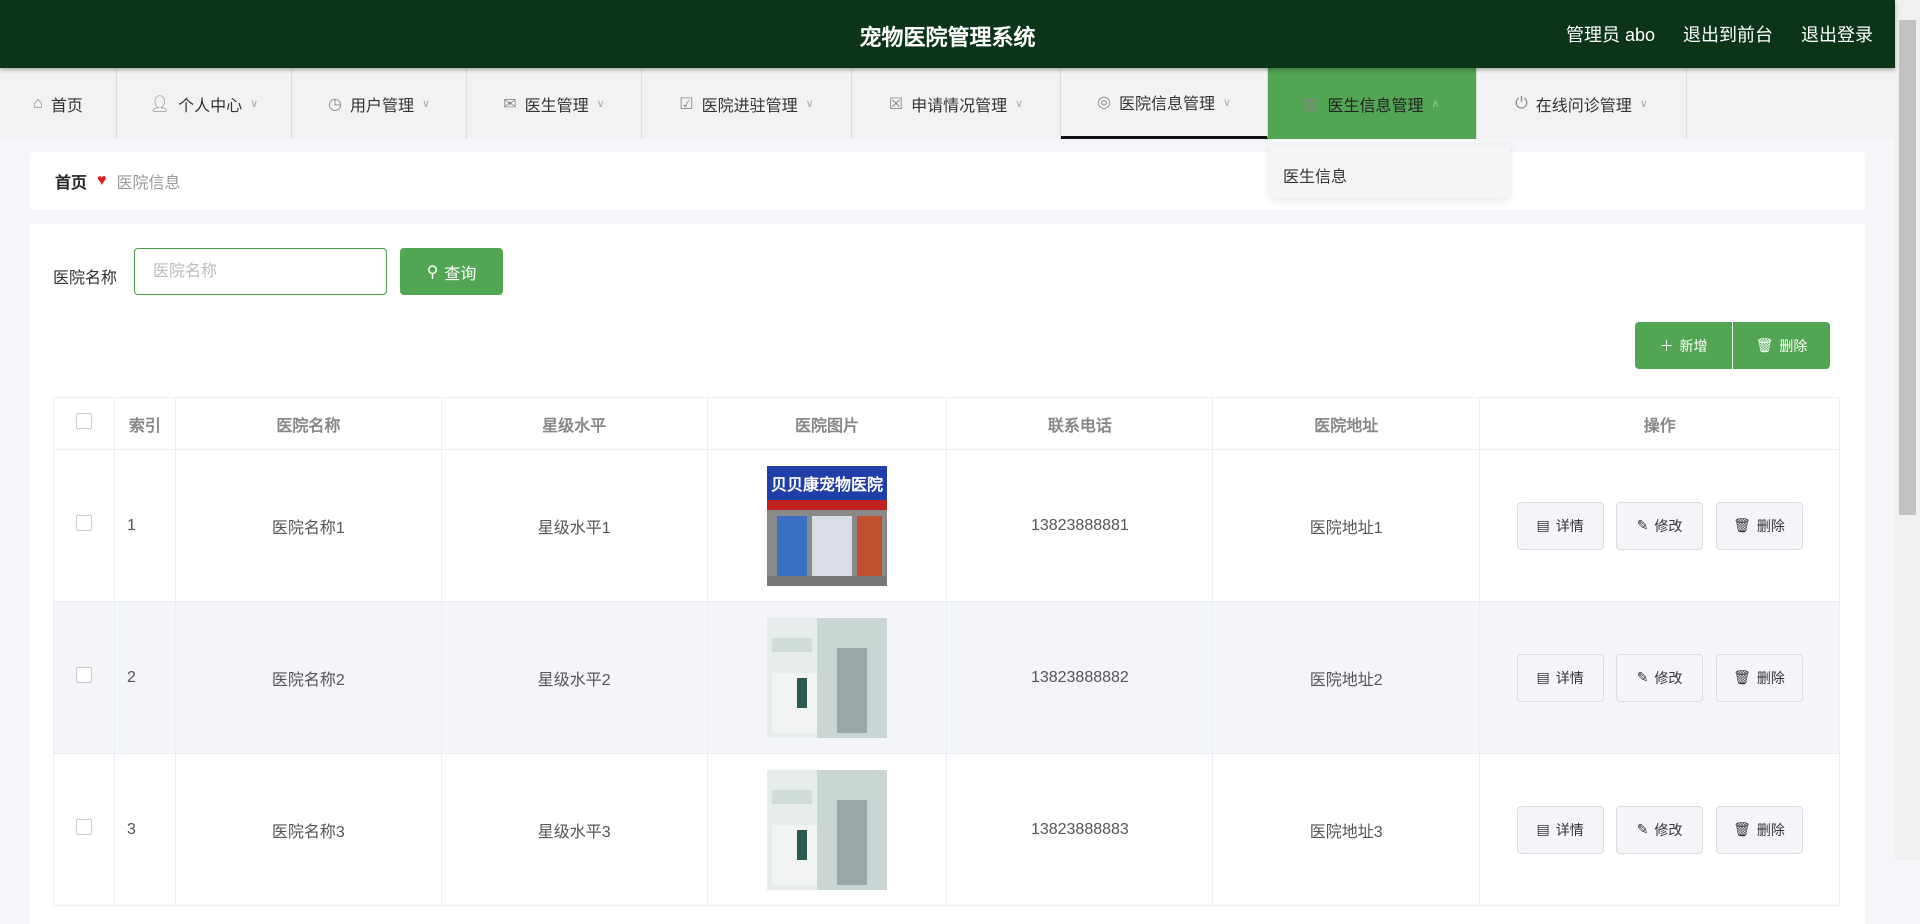 The height and width of the screenshot is (924, 1920). I want to click on heart-icon: ♥, so click(102, 180).